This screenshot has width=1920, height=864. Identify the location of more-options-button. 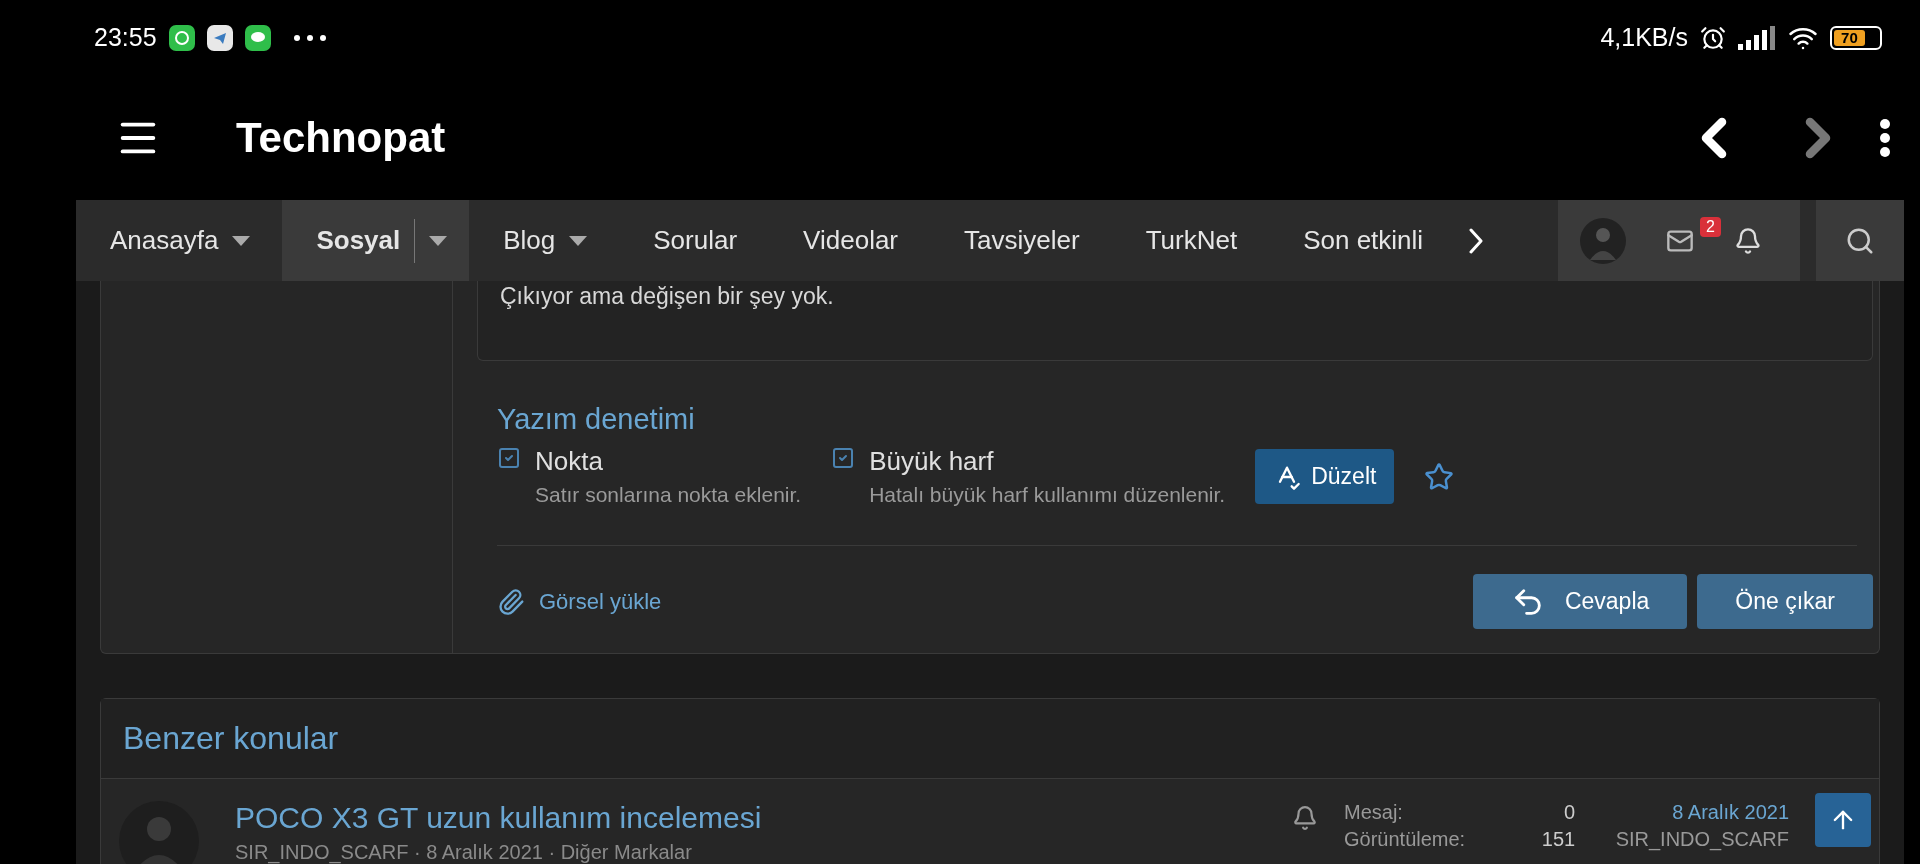
(1885, 137).